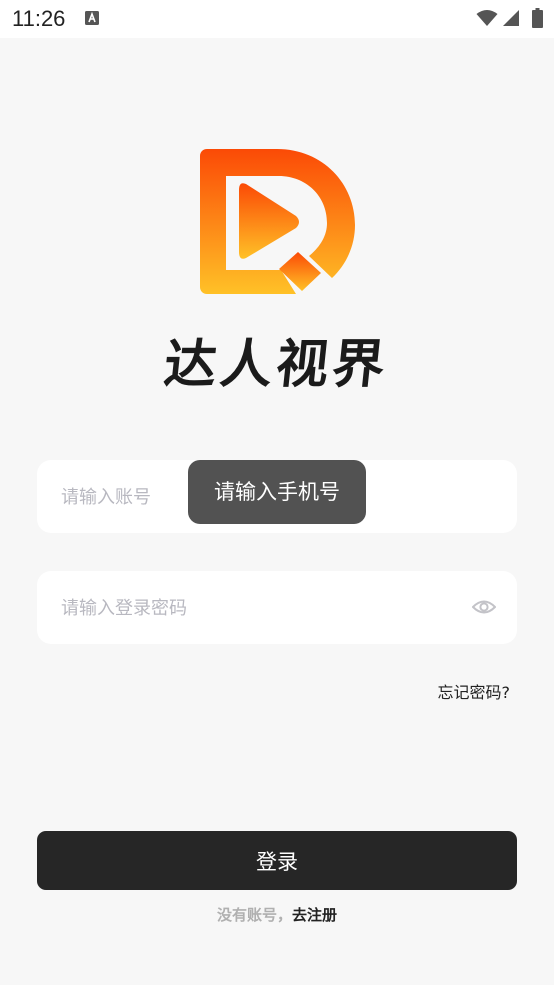  What do you see at coordinates (484, 607) in the screenshot?
I see `eye-icon` at bounding box center [484, 607].